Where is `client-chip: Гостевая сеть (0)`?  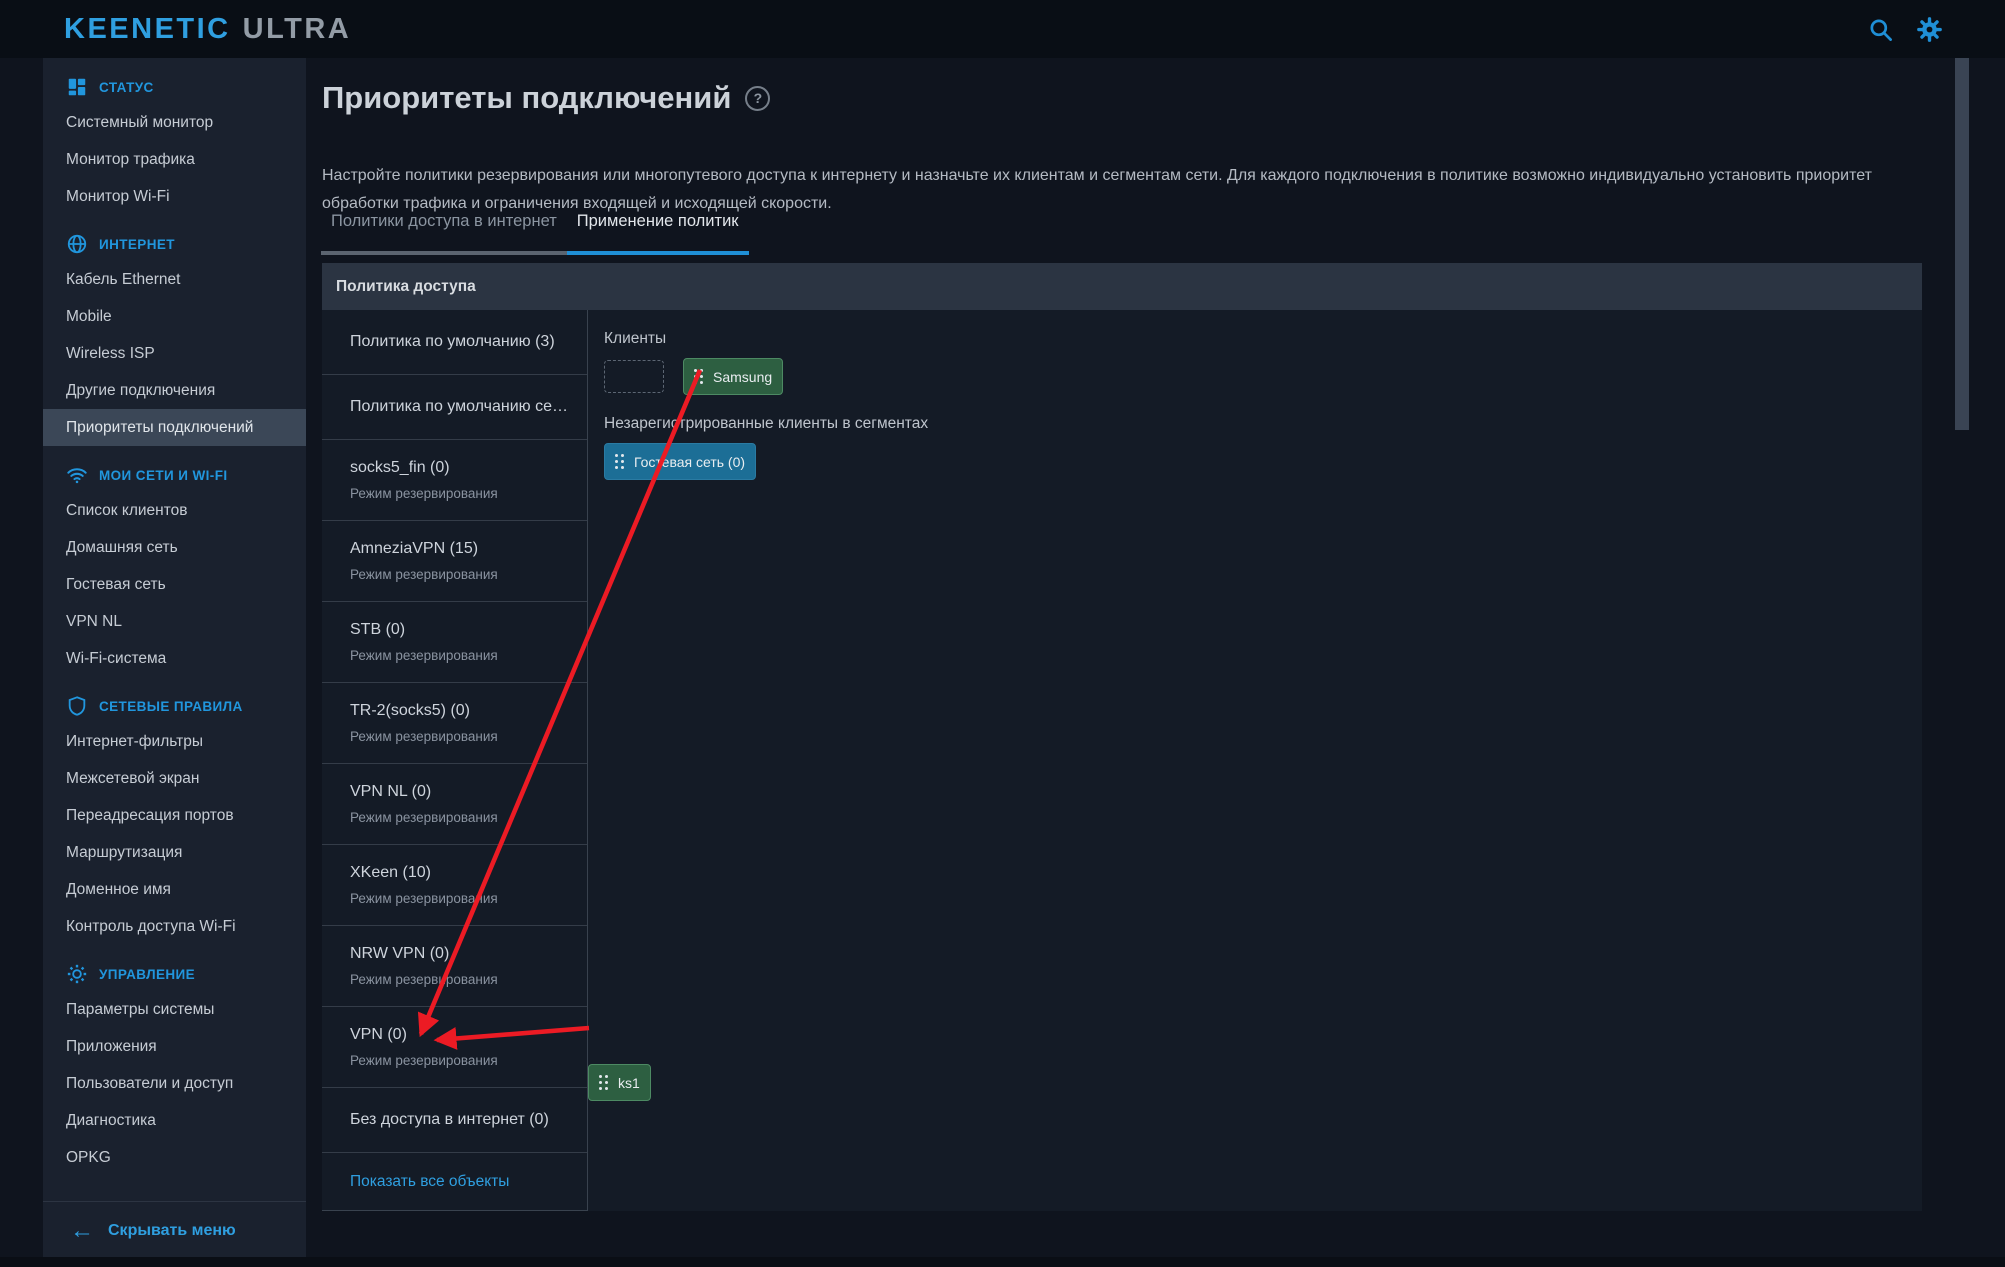
client-chip: Гостевая сеть (0) is located at coordinates (680, 461).